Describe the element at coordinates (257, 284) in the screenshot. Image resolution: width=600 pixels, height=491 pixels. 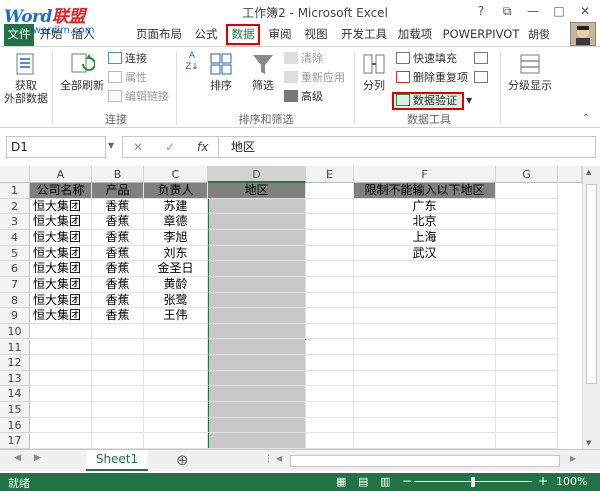
I see `cell-d7` at that location.